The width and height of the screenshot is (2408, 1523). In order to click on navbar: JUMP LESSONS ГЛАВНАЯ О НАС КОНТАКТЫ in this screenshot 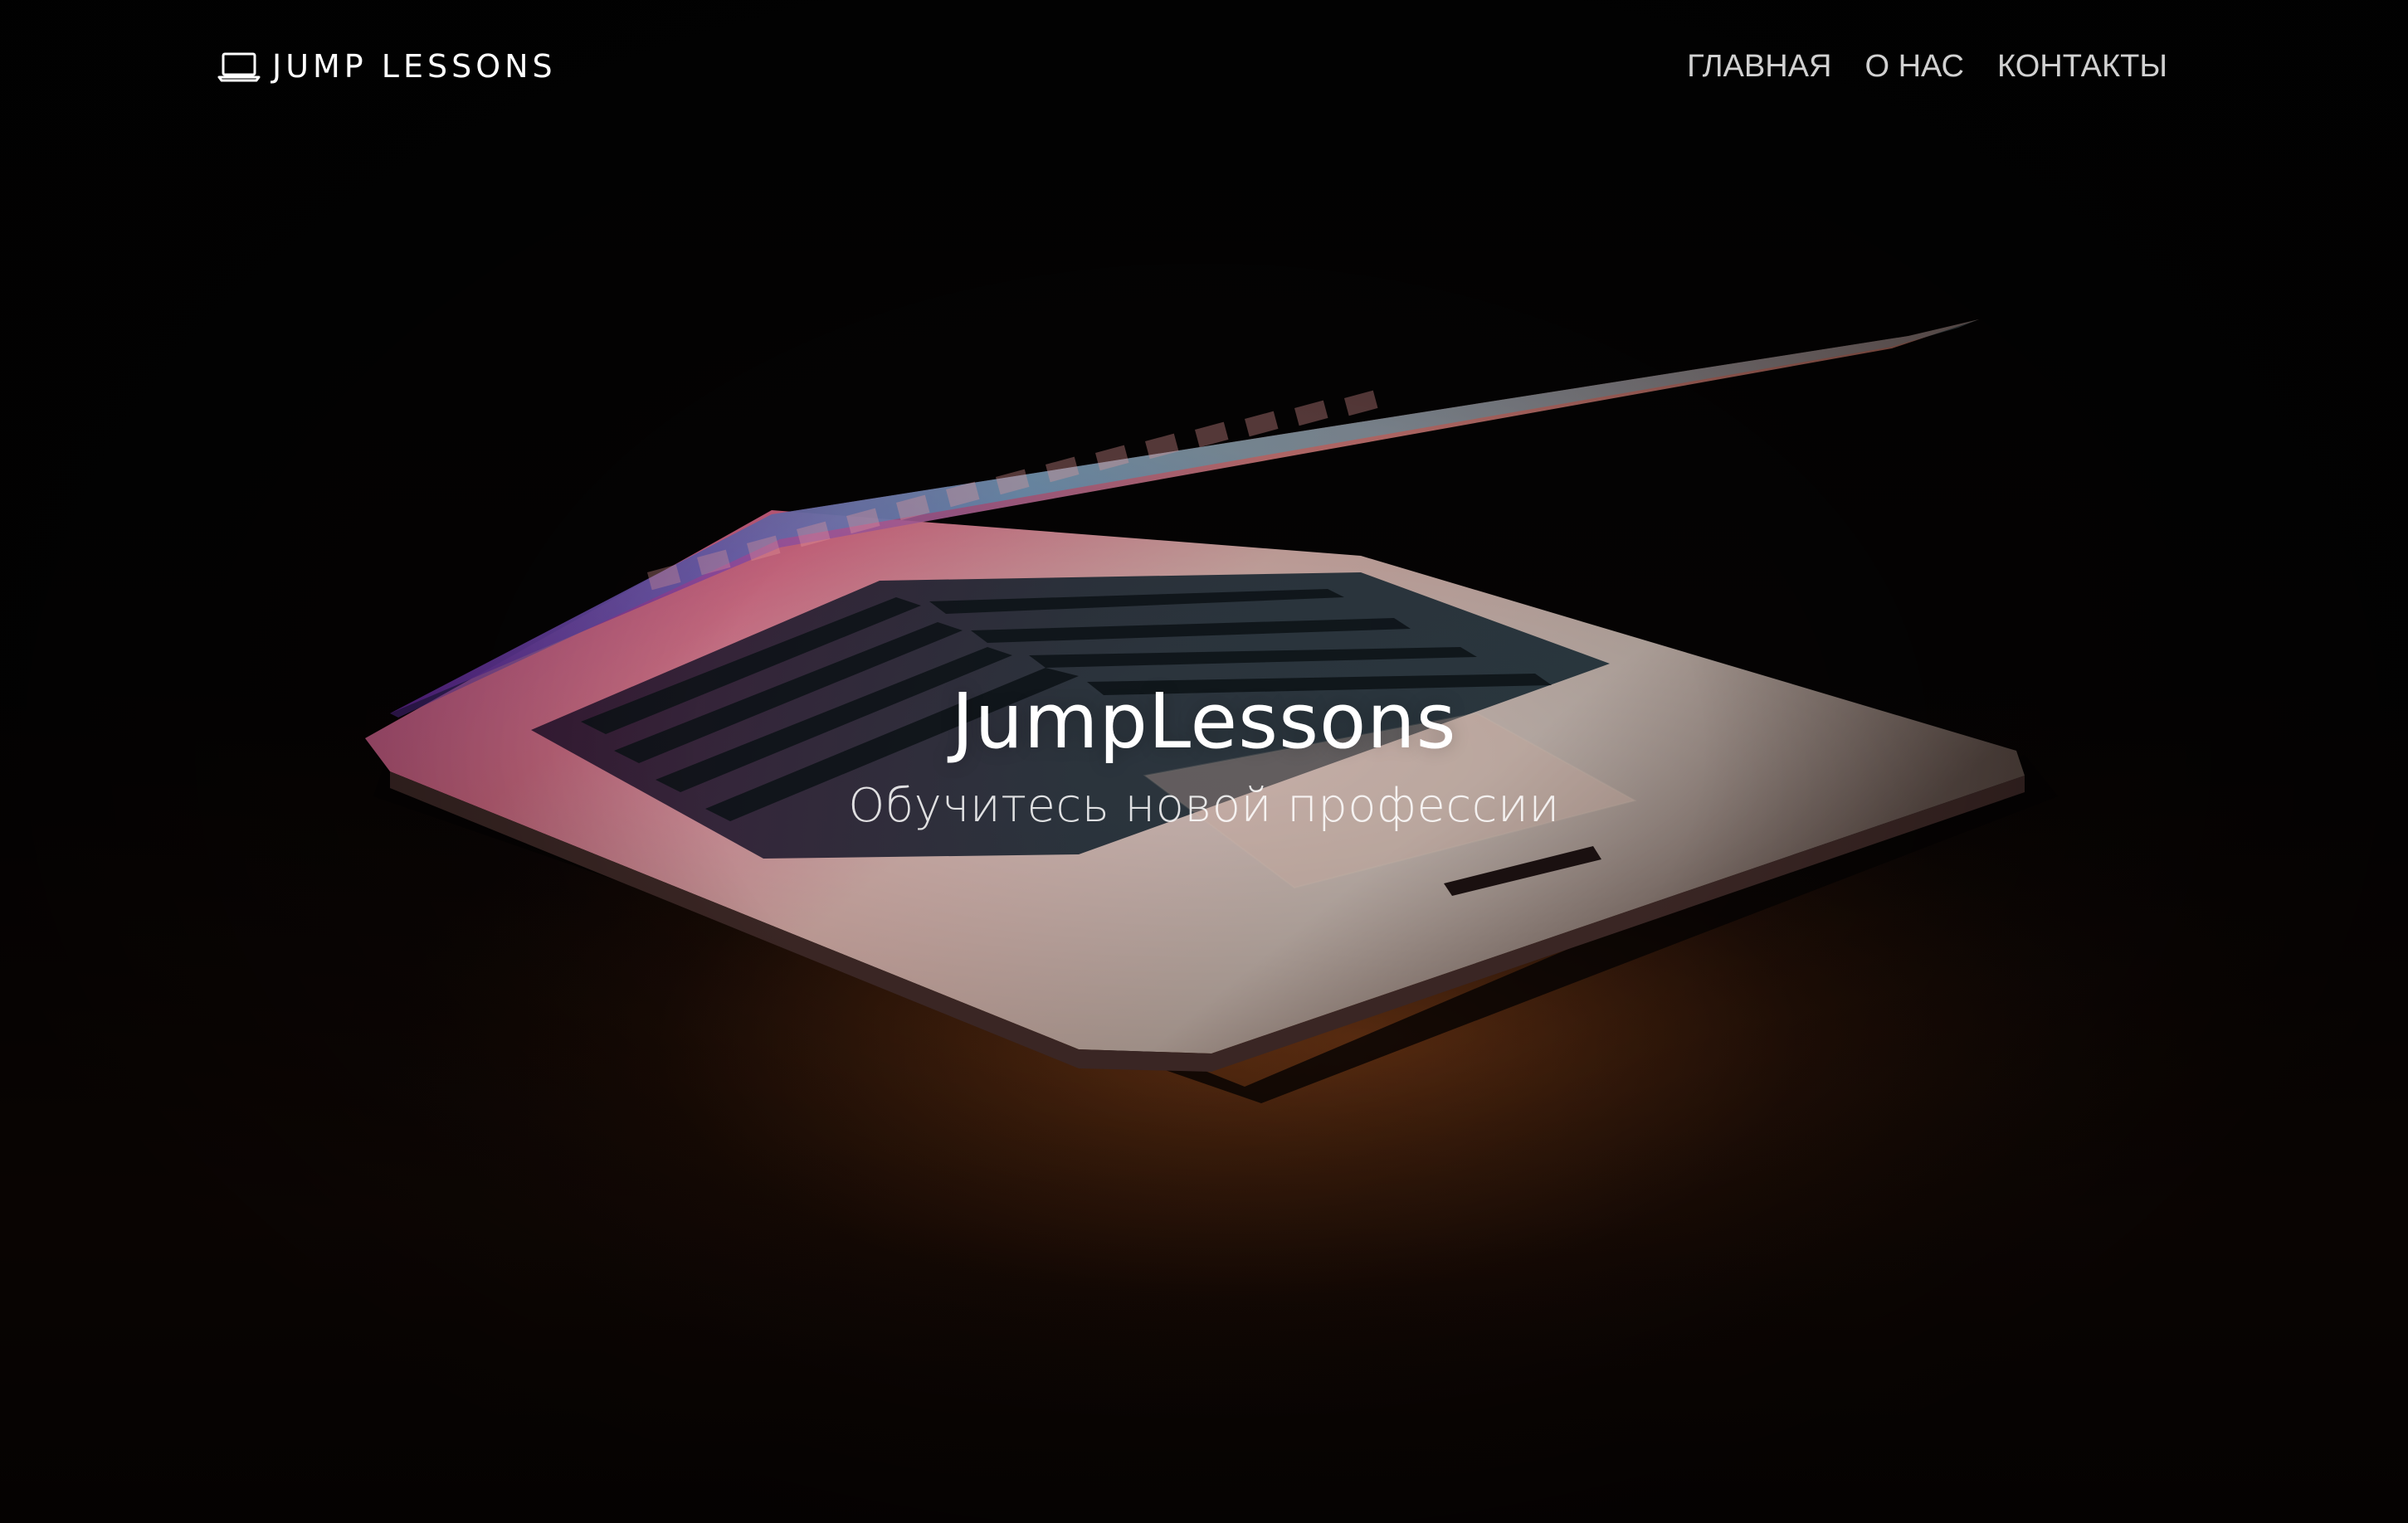, I will do `click(1192, 67)`.